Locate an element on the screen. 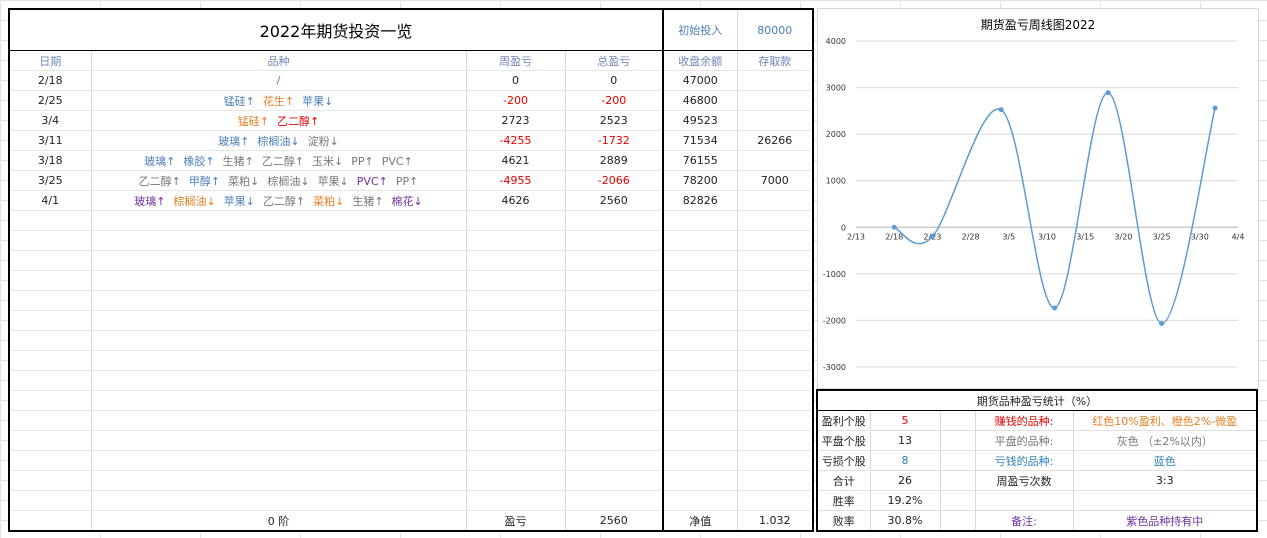 This screenshot has width=1267, height=538. stats-value-cell: 8 is located at coordinates (905, 460).